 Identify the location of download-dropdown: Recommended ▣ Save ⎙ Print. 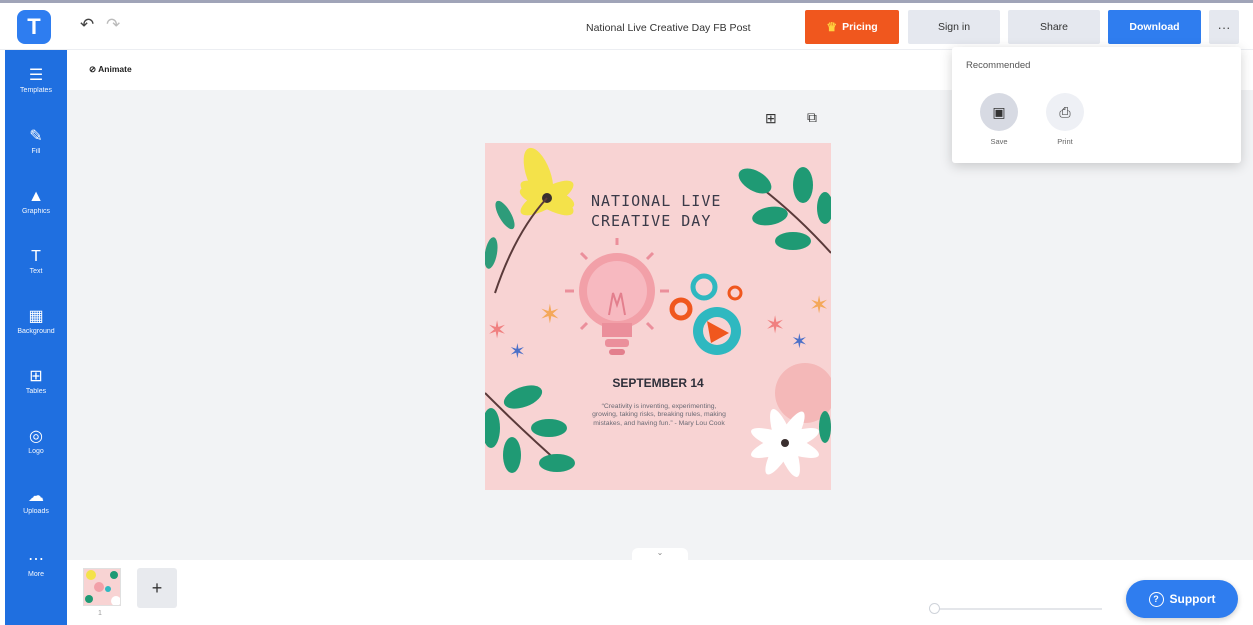
(1096, 105).